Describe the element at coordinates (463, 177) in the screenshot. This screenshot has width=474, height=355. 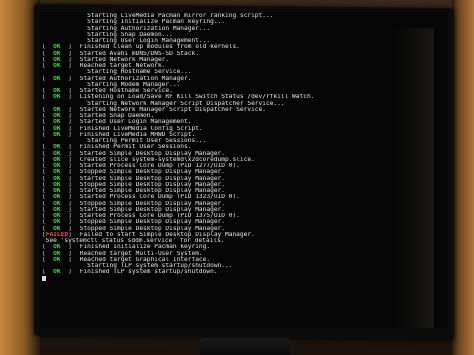
I see `wall-right` at that location.